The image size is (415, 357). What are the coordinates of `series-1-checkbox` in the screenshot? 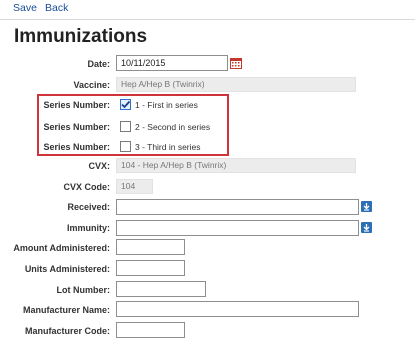 It's located at (125, 104).